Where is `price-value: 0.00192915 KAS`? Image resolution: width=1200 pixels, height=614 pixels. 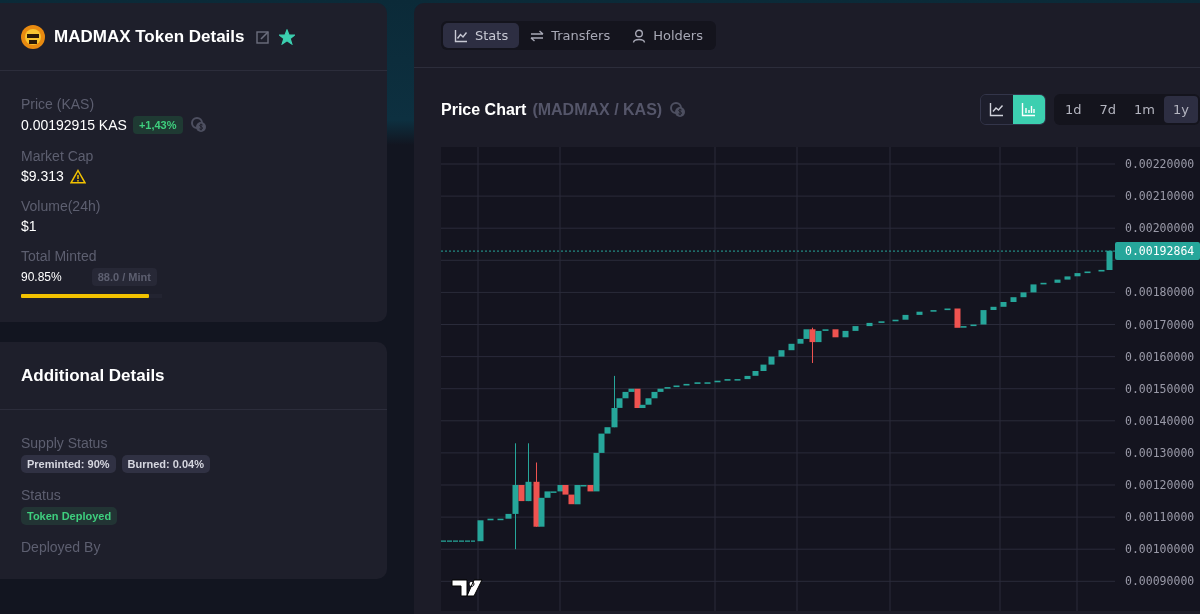
price-value: 0.00192915 KAS is located at coordinates (74, 125).